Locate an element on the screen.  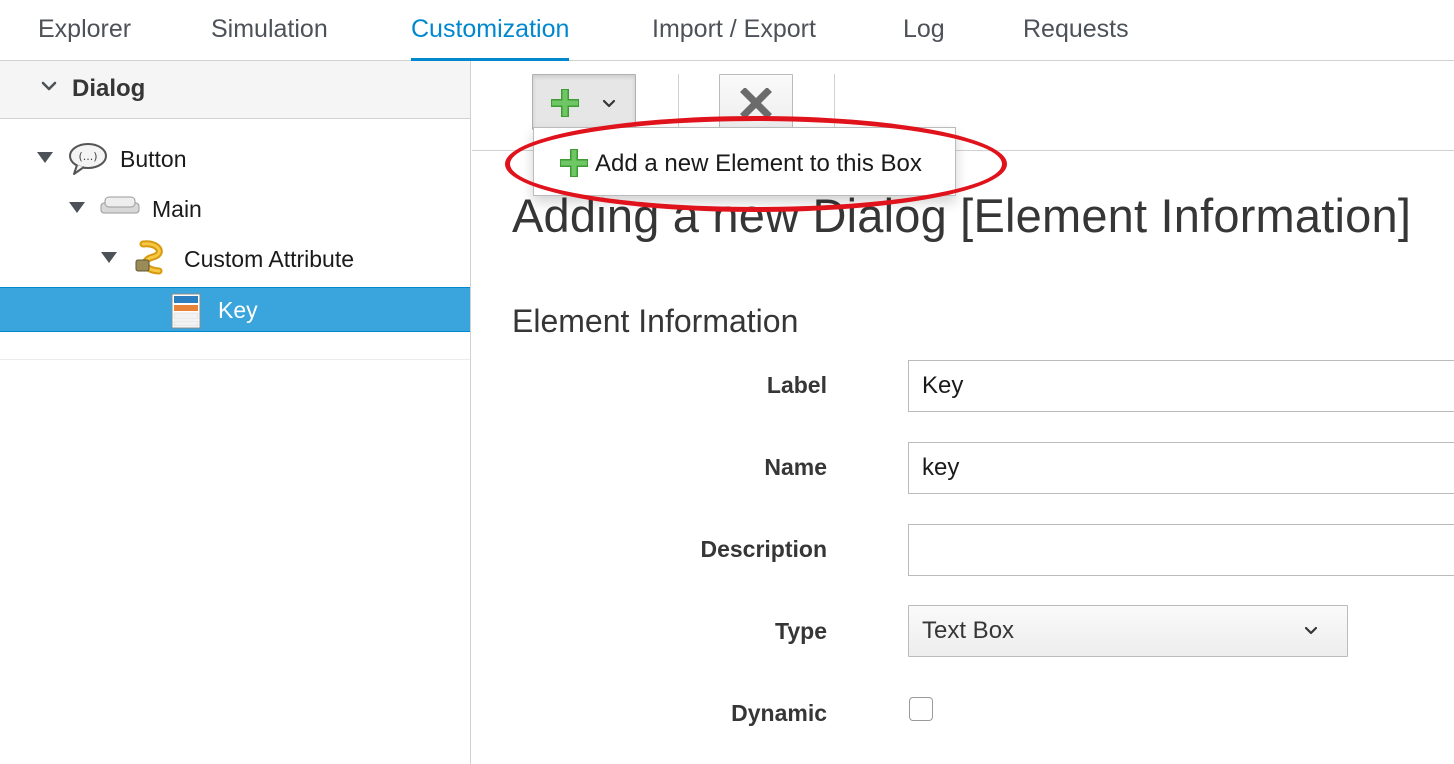
description-input is located at coordinates (1181, 550).